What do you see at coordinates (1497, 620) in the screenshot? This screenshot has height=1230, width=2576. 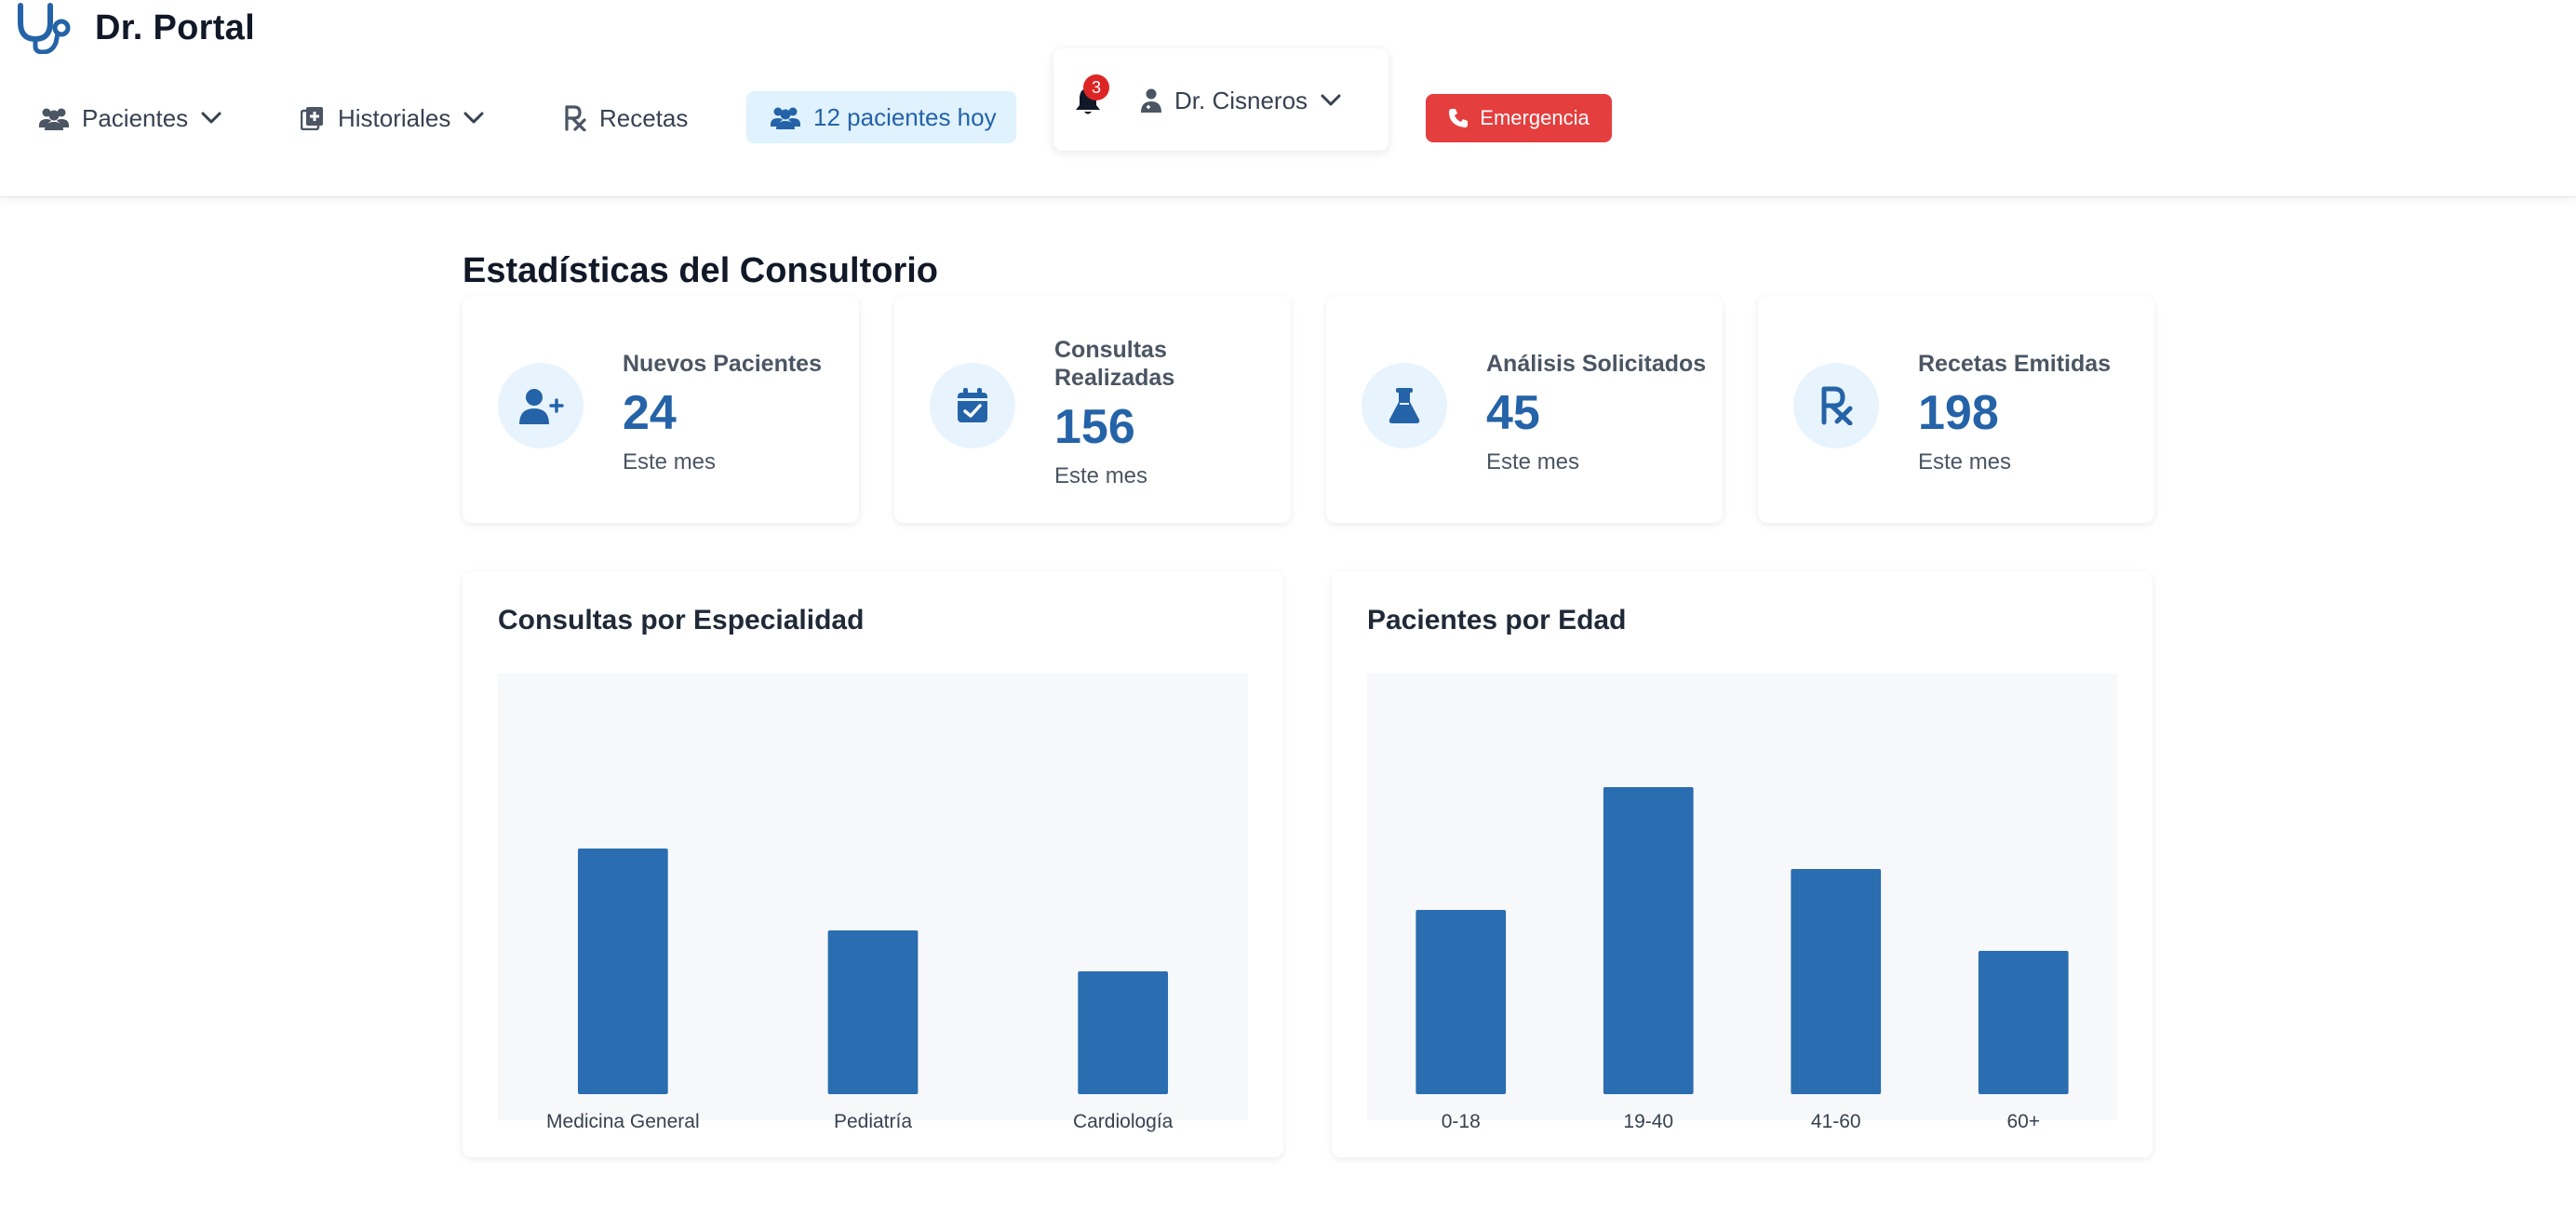 I see `chart-title: Pacientes por Edad` at bounding box center [1497, 620].